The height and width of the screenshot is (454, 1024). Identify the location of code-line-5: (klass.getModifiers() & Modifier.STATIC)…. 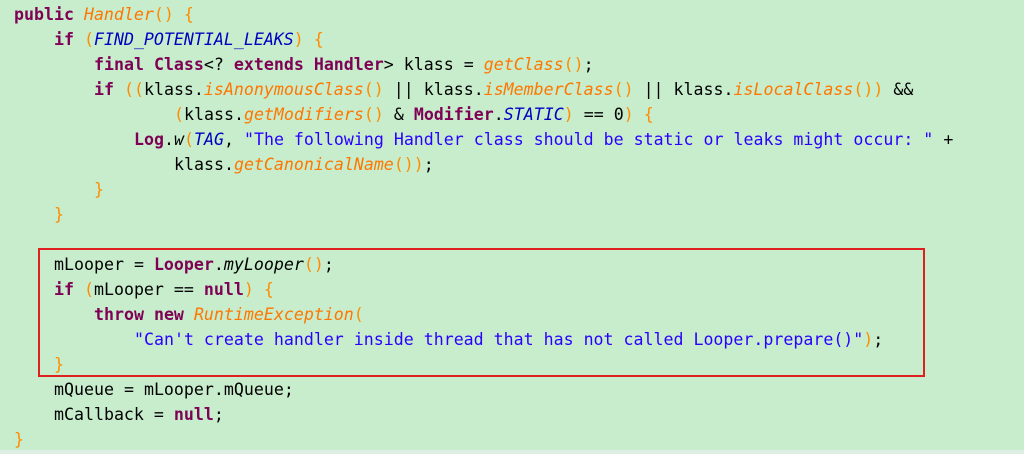
(414, 114).